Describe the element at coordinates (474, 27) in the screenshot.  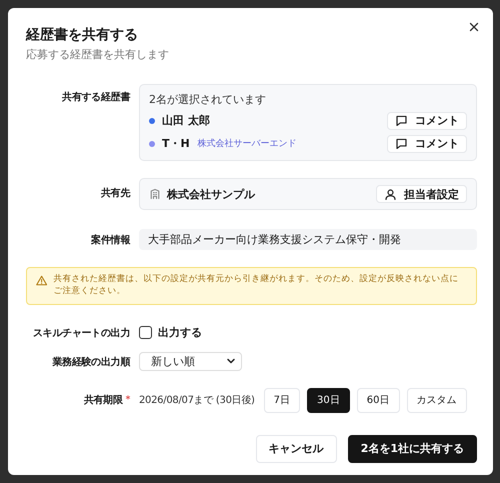
I see `close-icon` at that location.